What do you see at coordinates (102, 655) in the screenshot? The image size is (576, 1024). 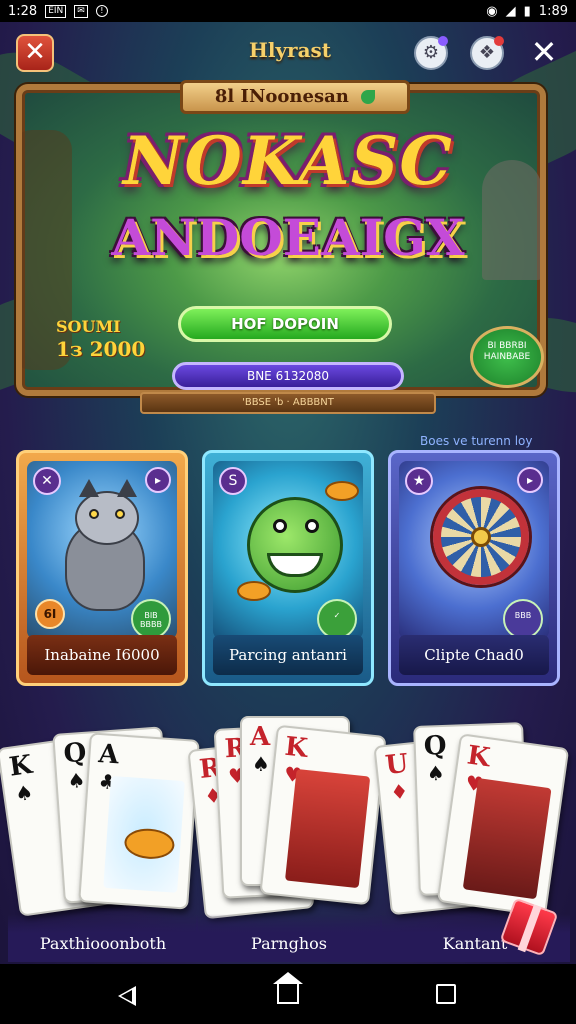 I see `game-card-label: Inabaine I6000` at bounding box center [102, 655].